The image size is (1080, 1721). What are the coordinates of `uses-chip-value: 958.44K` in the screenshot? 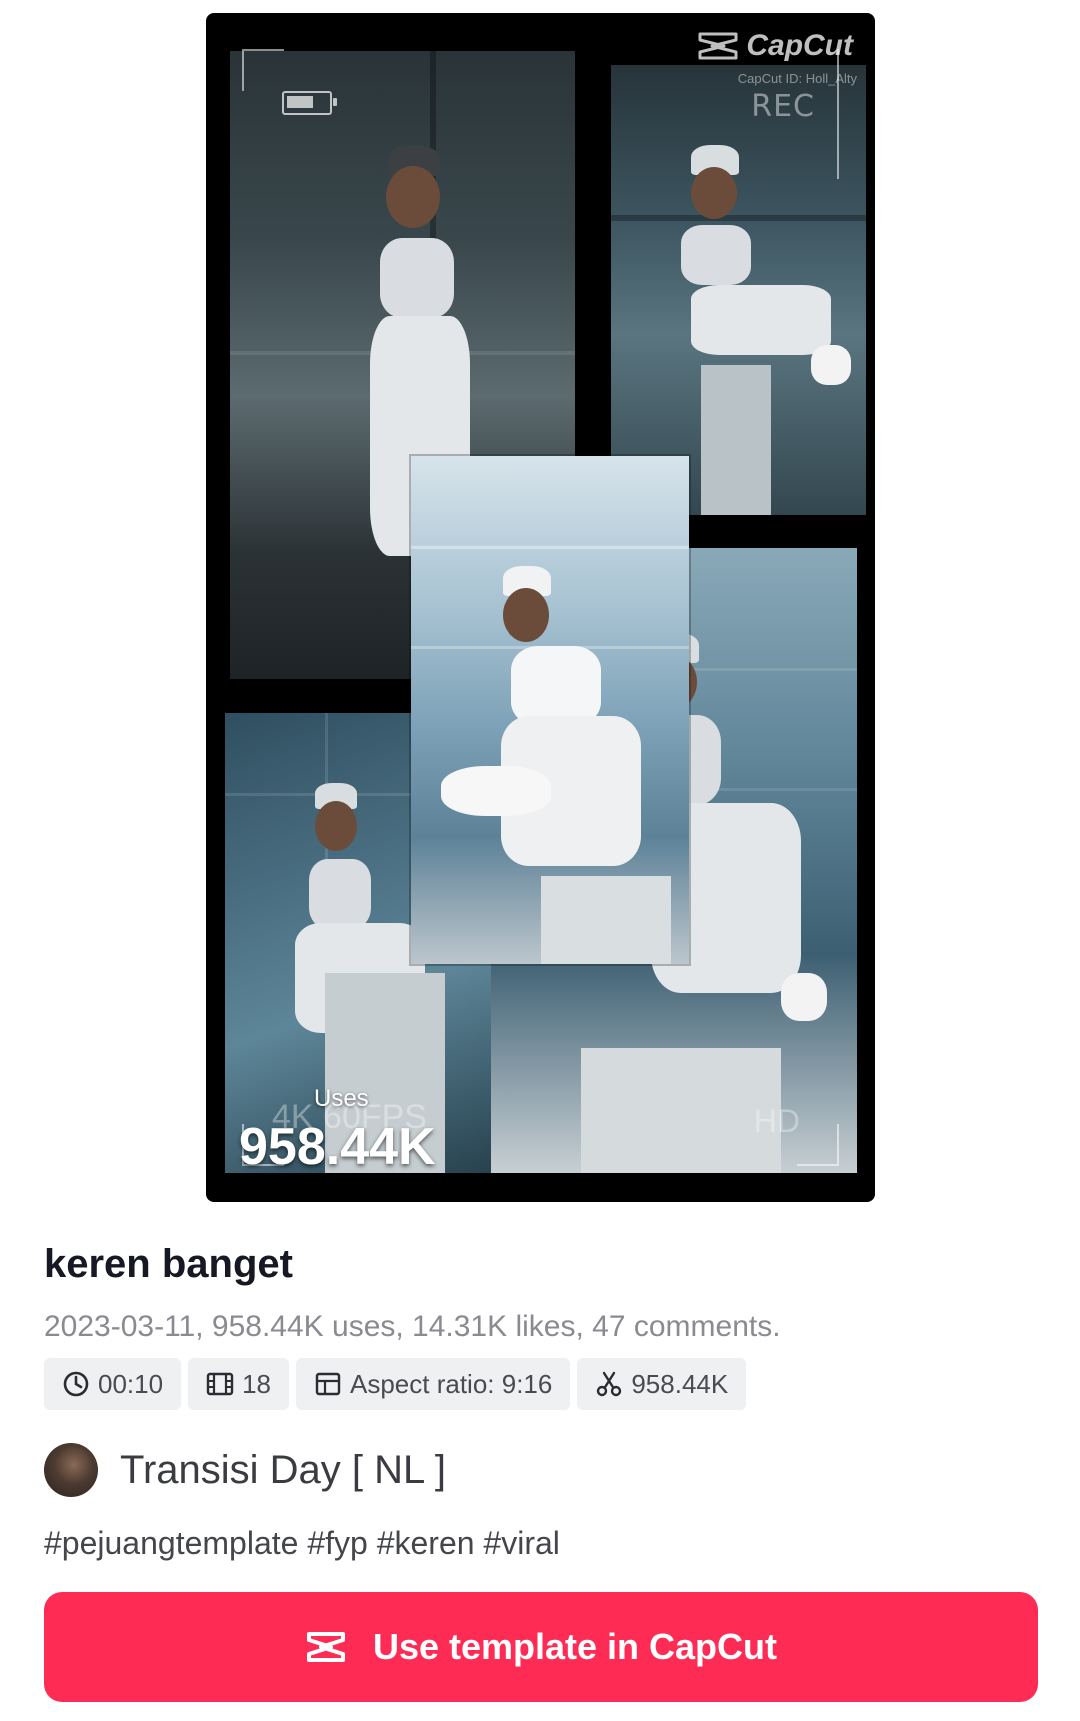 It's located at (680, 1383).